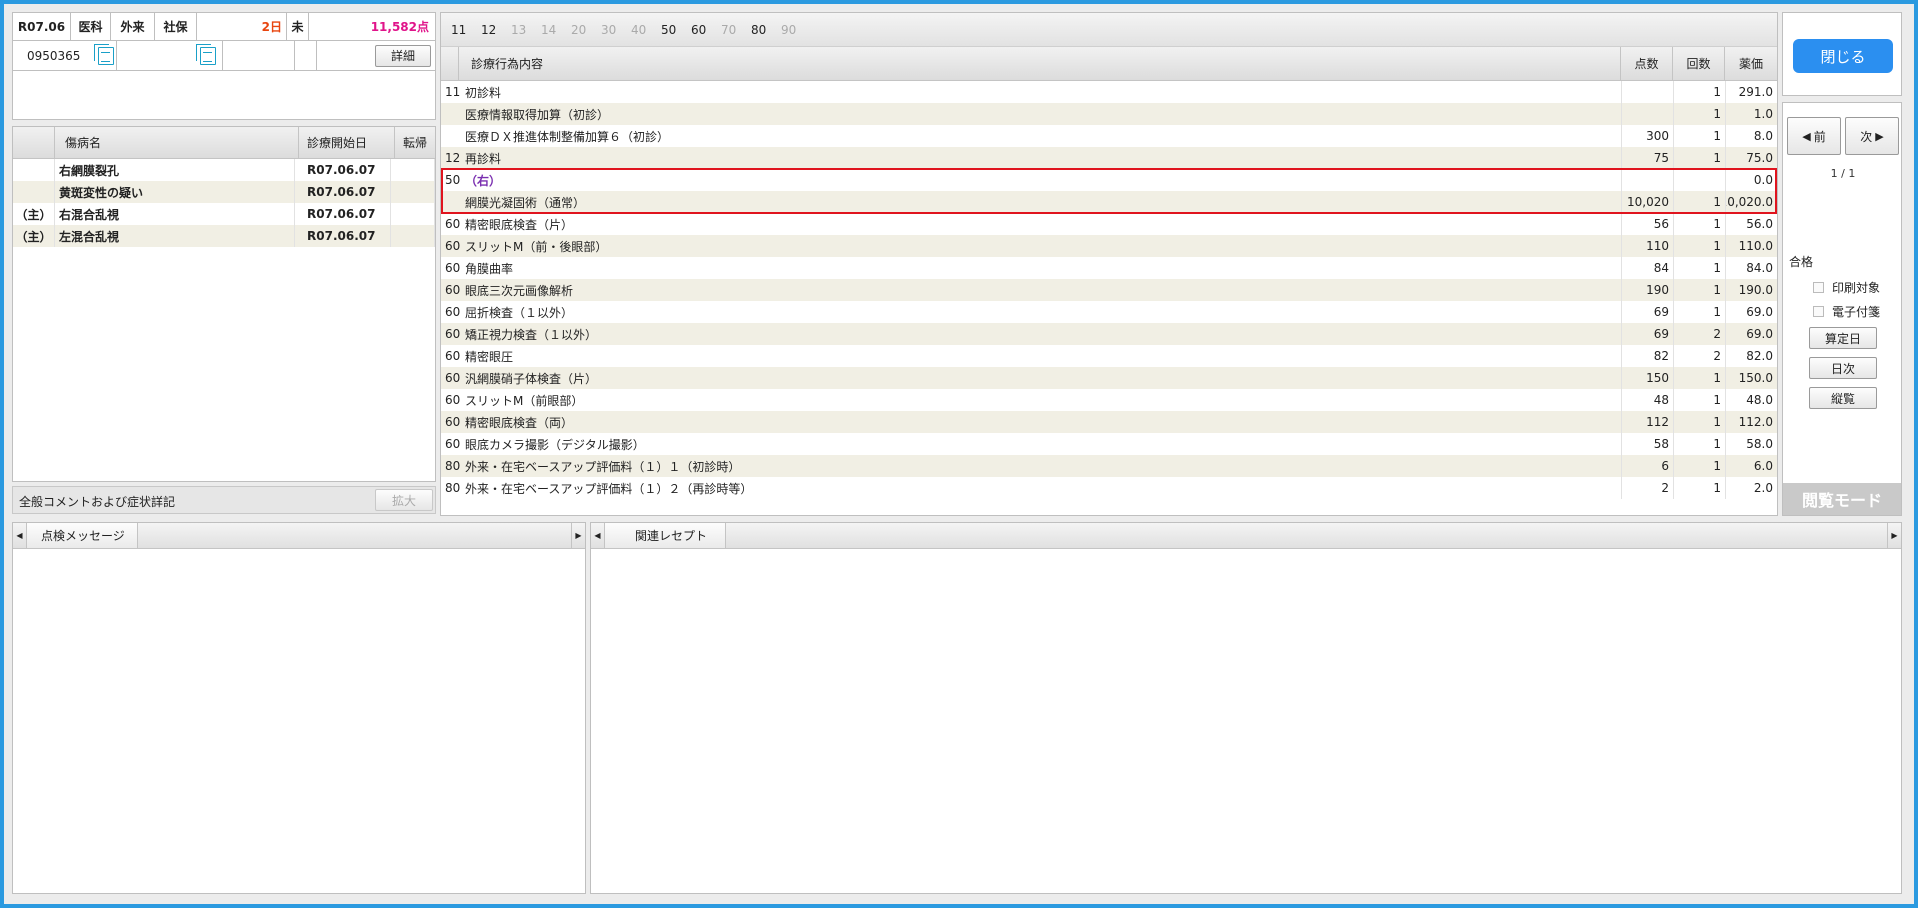 This screenshot has width=1918, height=908. I want to click on treatment-price: 8.0, so click(1751, 136).